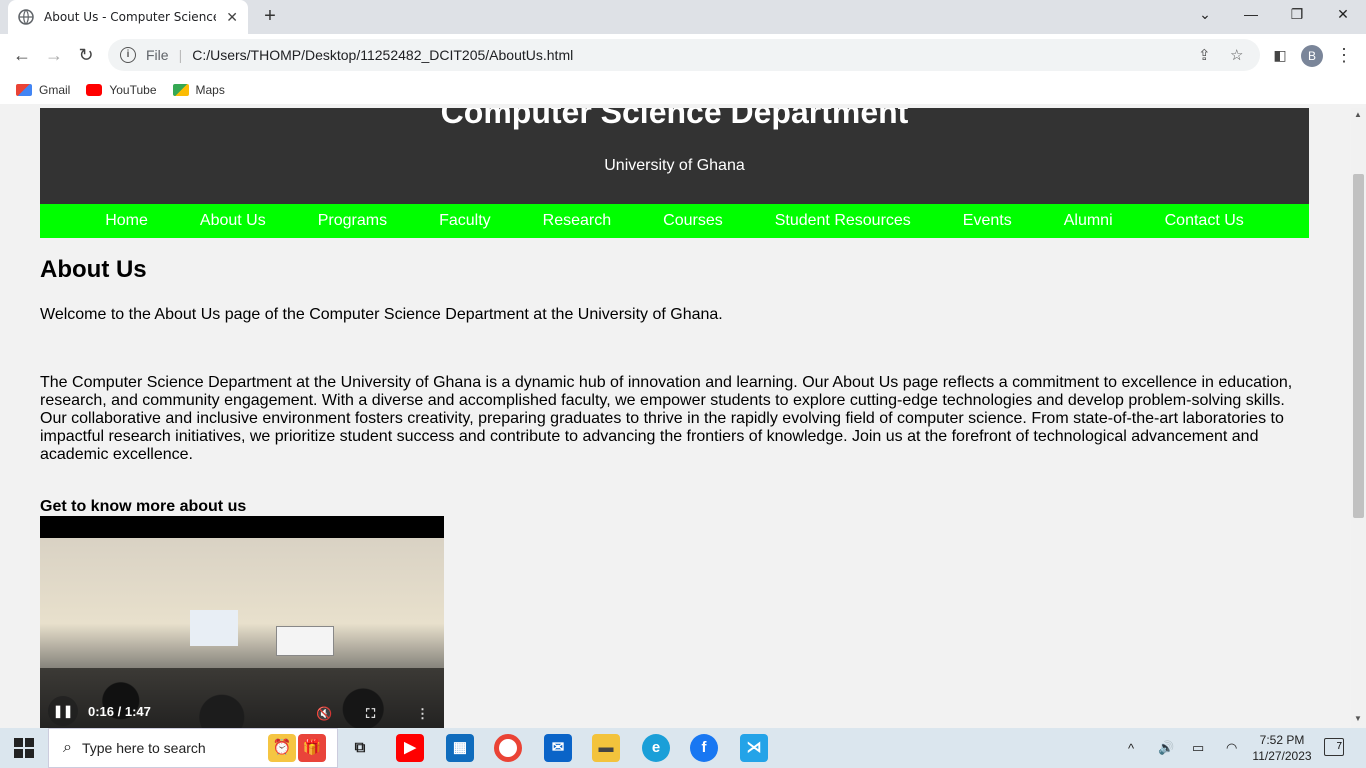 This screenshot has height=768, width=1366. What do you see at coordinates (270, 17) in the screenshot?
I see `new-tab-button: +` at bounding box center [270, 17].